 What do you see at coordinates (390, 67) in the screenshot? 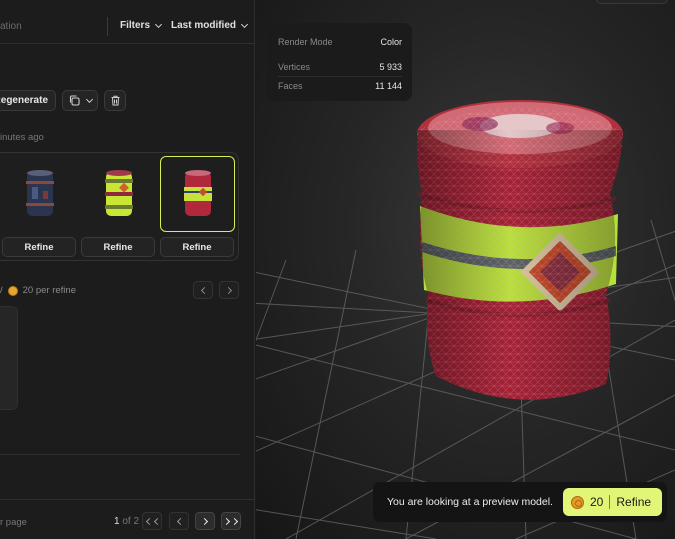
I see `vertices-value: 5 933` at bounding box center [390, 67].